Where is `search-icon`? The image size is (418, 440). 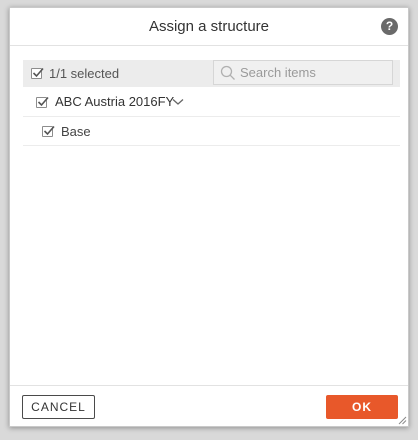
search-icon is located at coordinates (227, 72).